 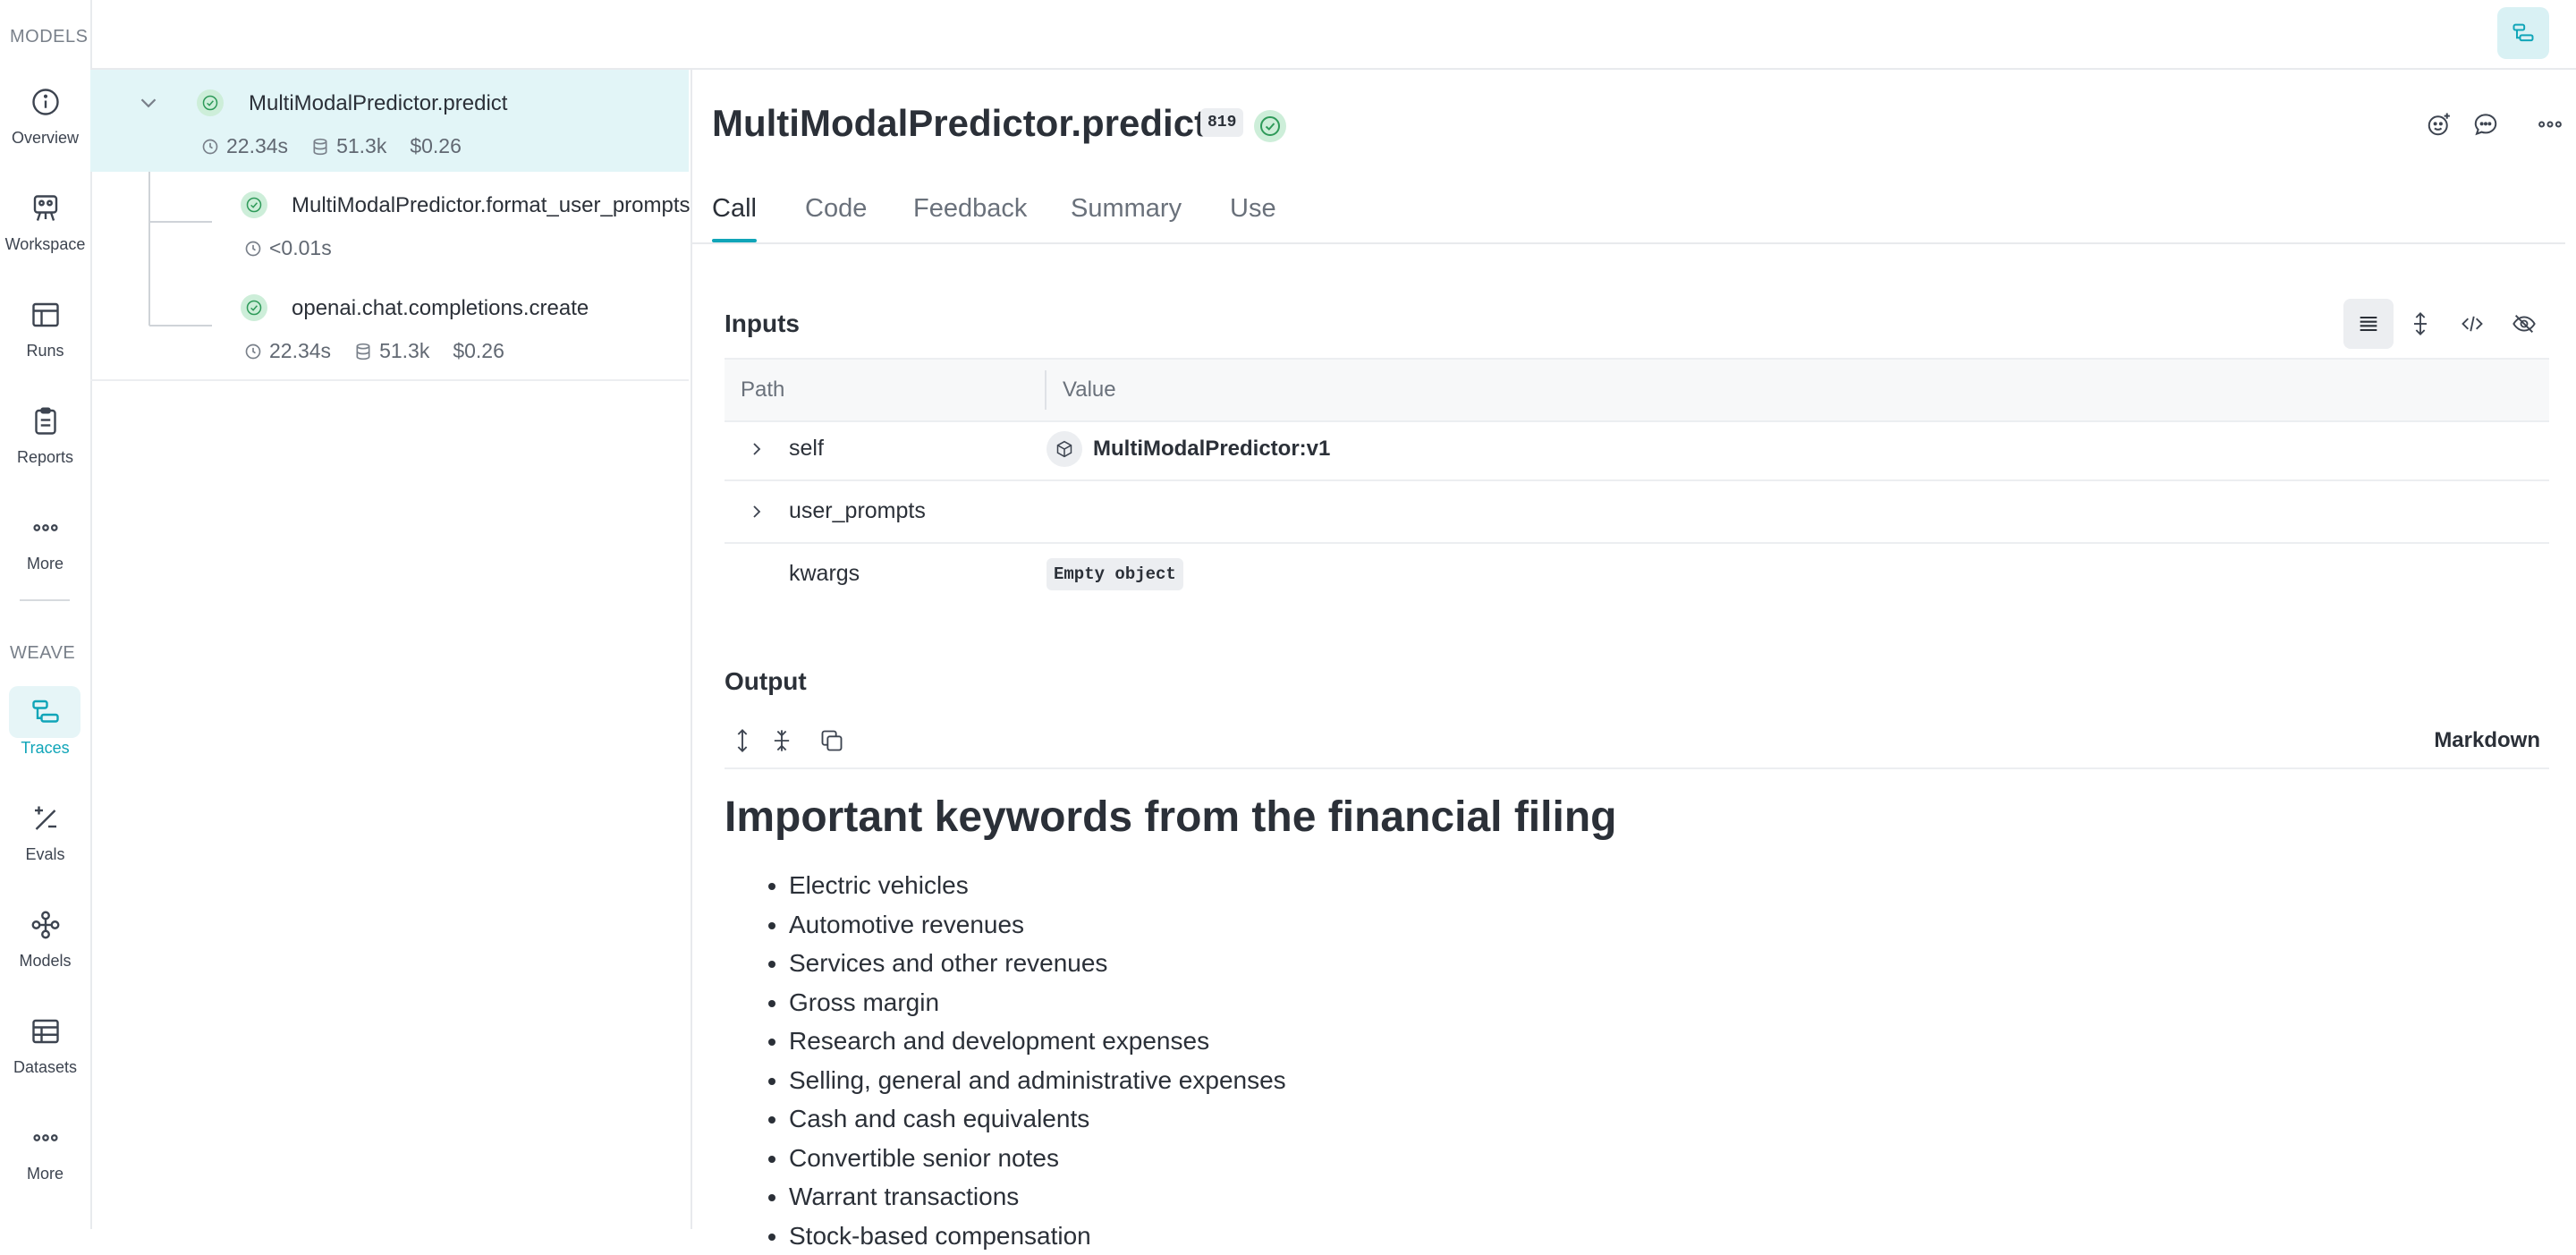 I want to click on more-options-icon, so click(x=2550, y=125).